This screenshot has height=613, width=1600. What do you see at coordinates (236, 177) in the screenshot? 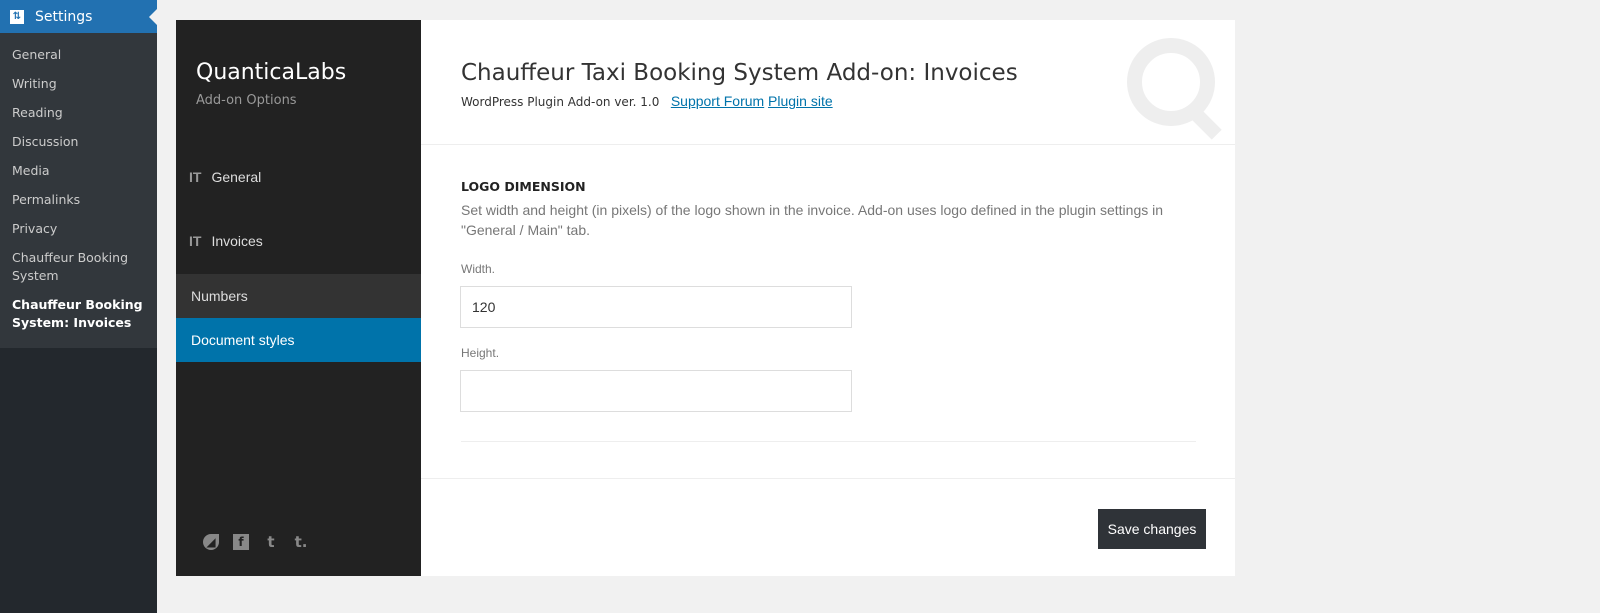
I see `nav-general-label: General` at bounding box center [236, 177].